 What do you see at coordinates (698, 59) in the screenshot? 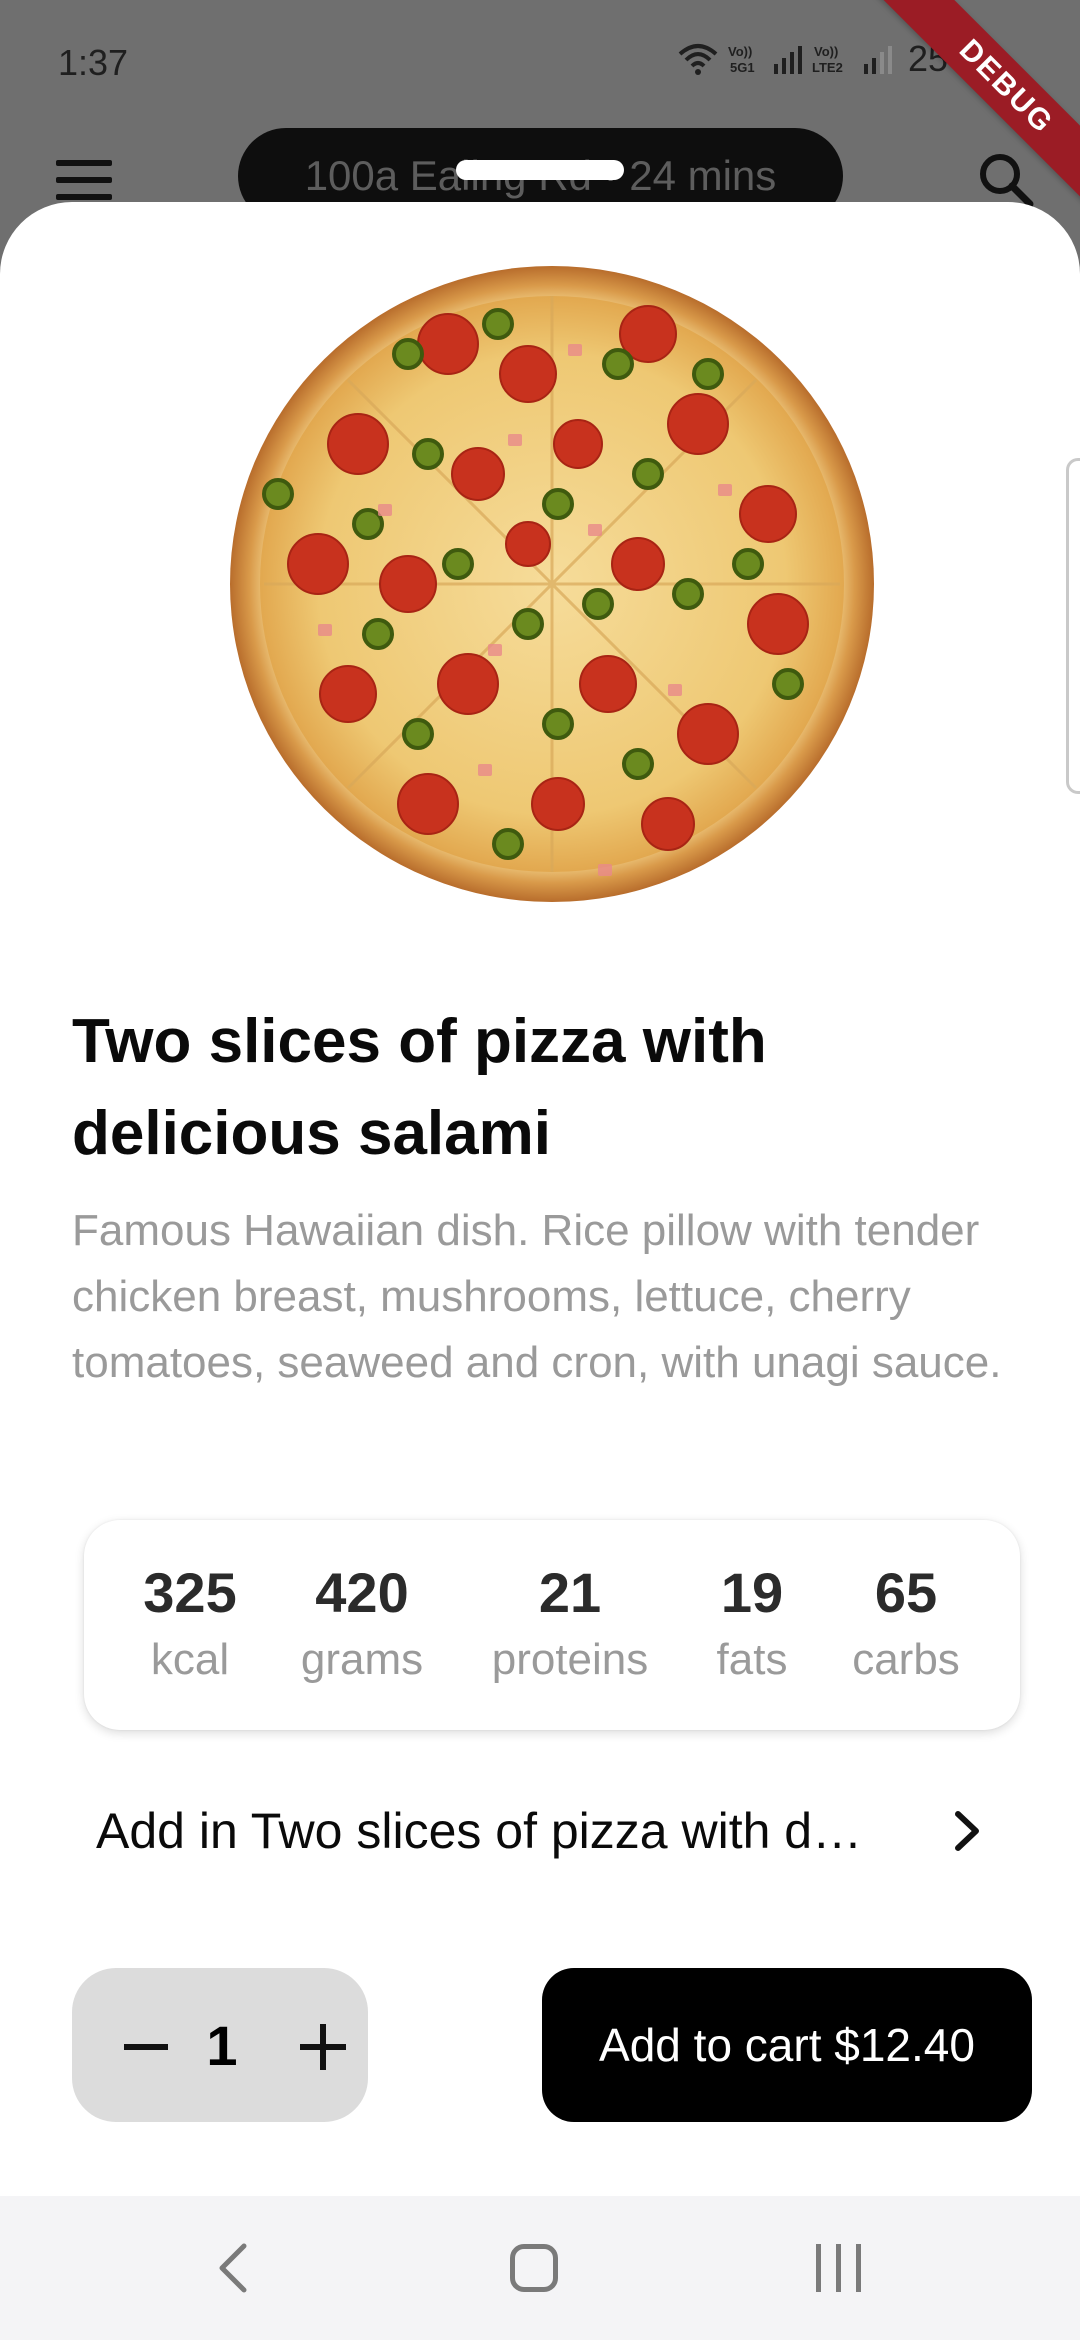
I see `wifi-icon` at bounding box center [698, 59].